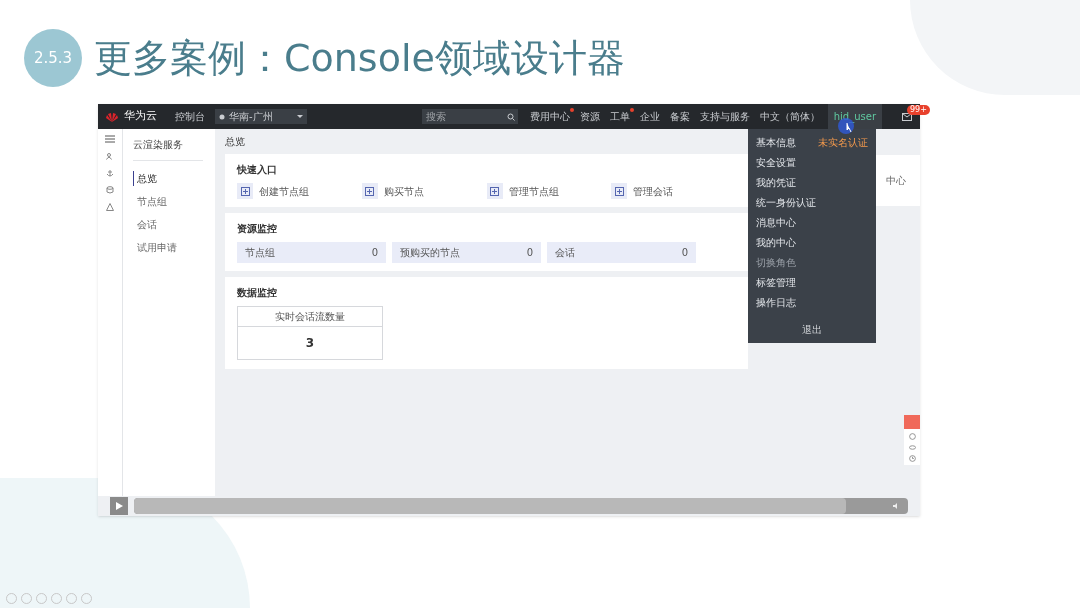 This screenshot has height=608, width=1080. Describe the element at coordinates (310, 343) in the screenshot. I see `metric-value: 3` at that location.